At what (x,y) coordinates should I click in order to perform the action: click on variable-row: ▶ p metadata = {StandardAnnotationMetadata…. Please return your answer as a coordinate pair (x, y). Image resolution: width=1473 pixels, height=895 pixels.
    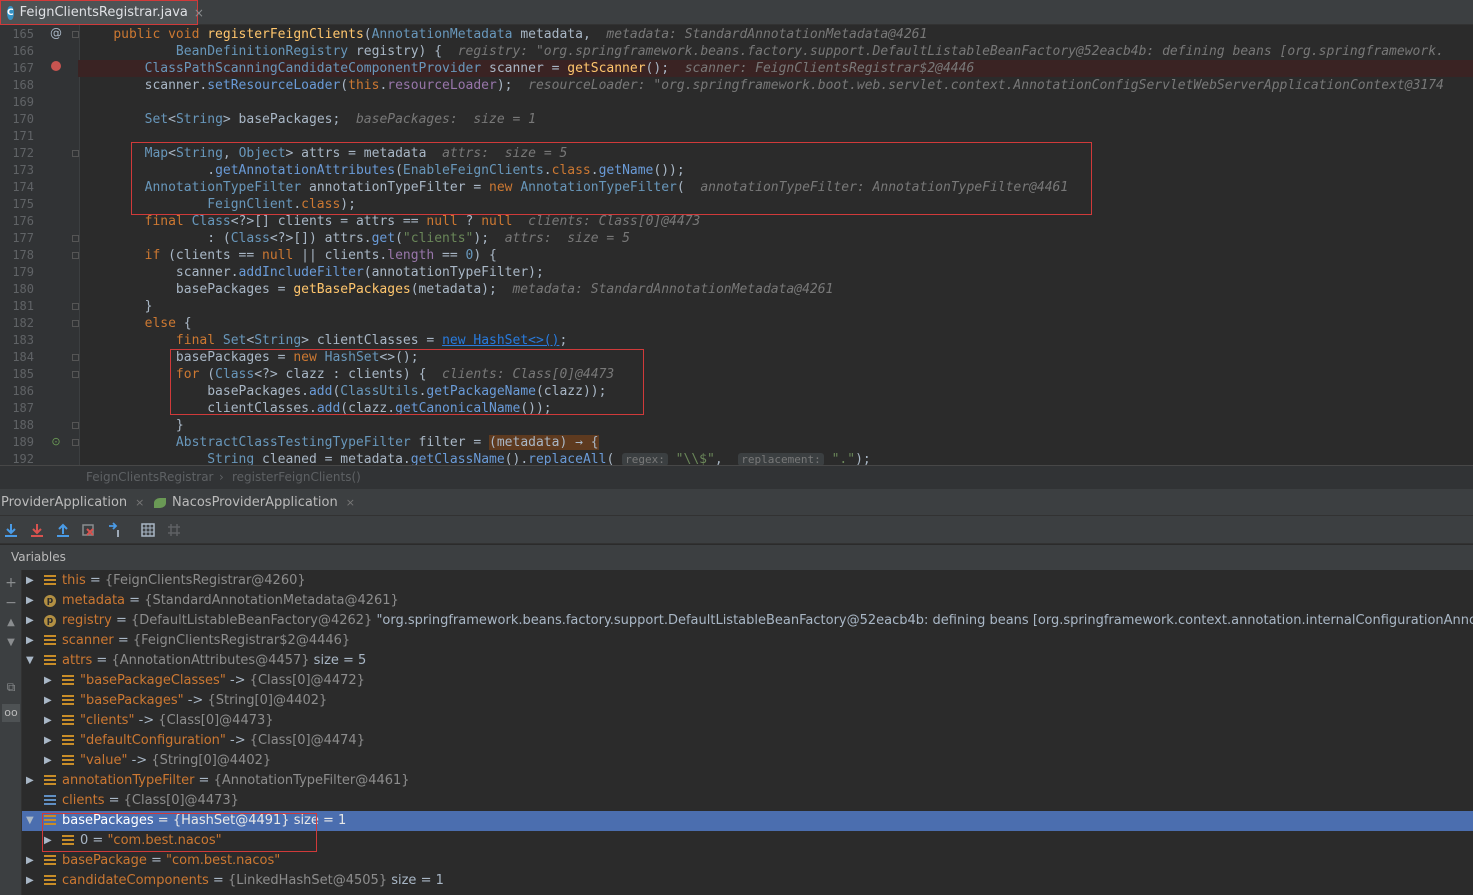
    Looking at the image, I should click on (747, 601).